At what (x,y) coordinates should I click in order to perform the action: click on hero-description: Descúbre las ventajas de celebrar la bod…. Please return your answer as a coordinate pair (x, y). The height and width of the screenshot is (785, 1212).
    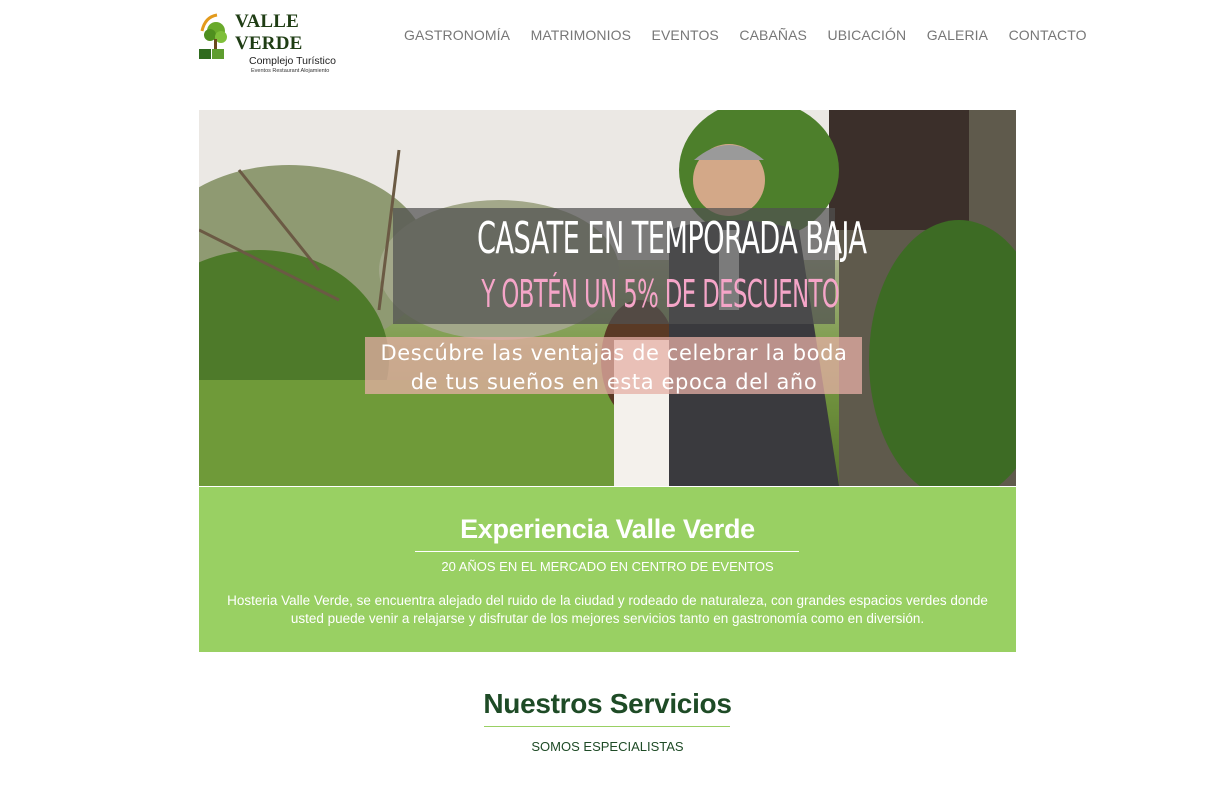
    Looking at the image, I should click on (614, 368).